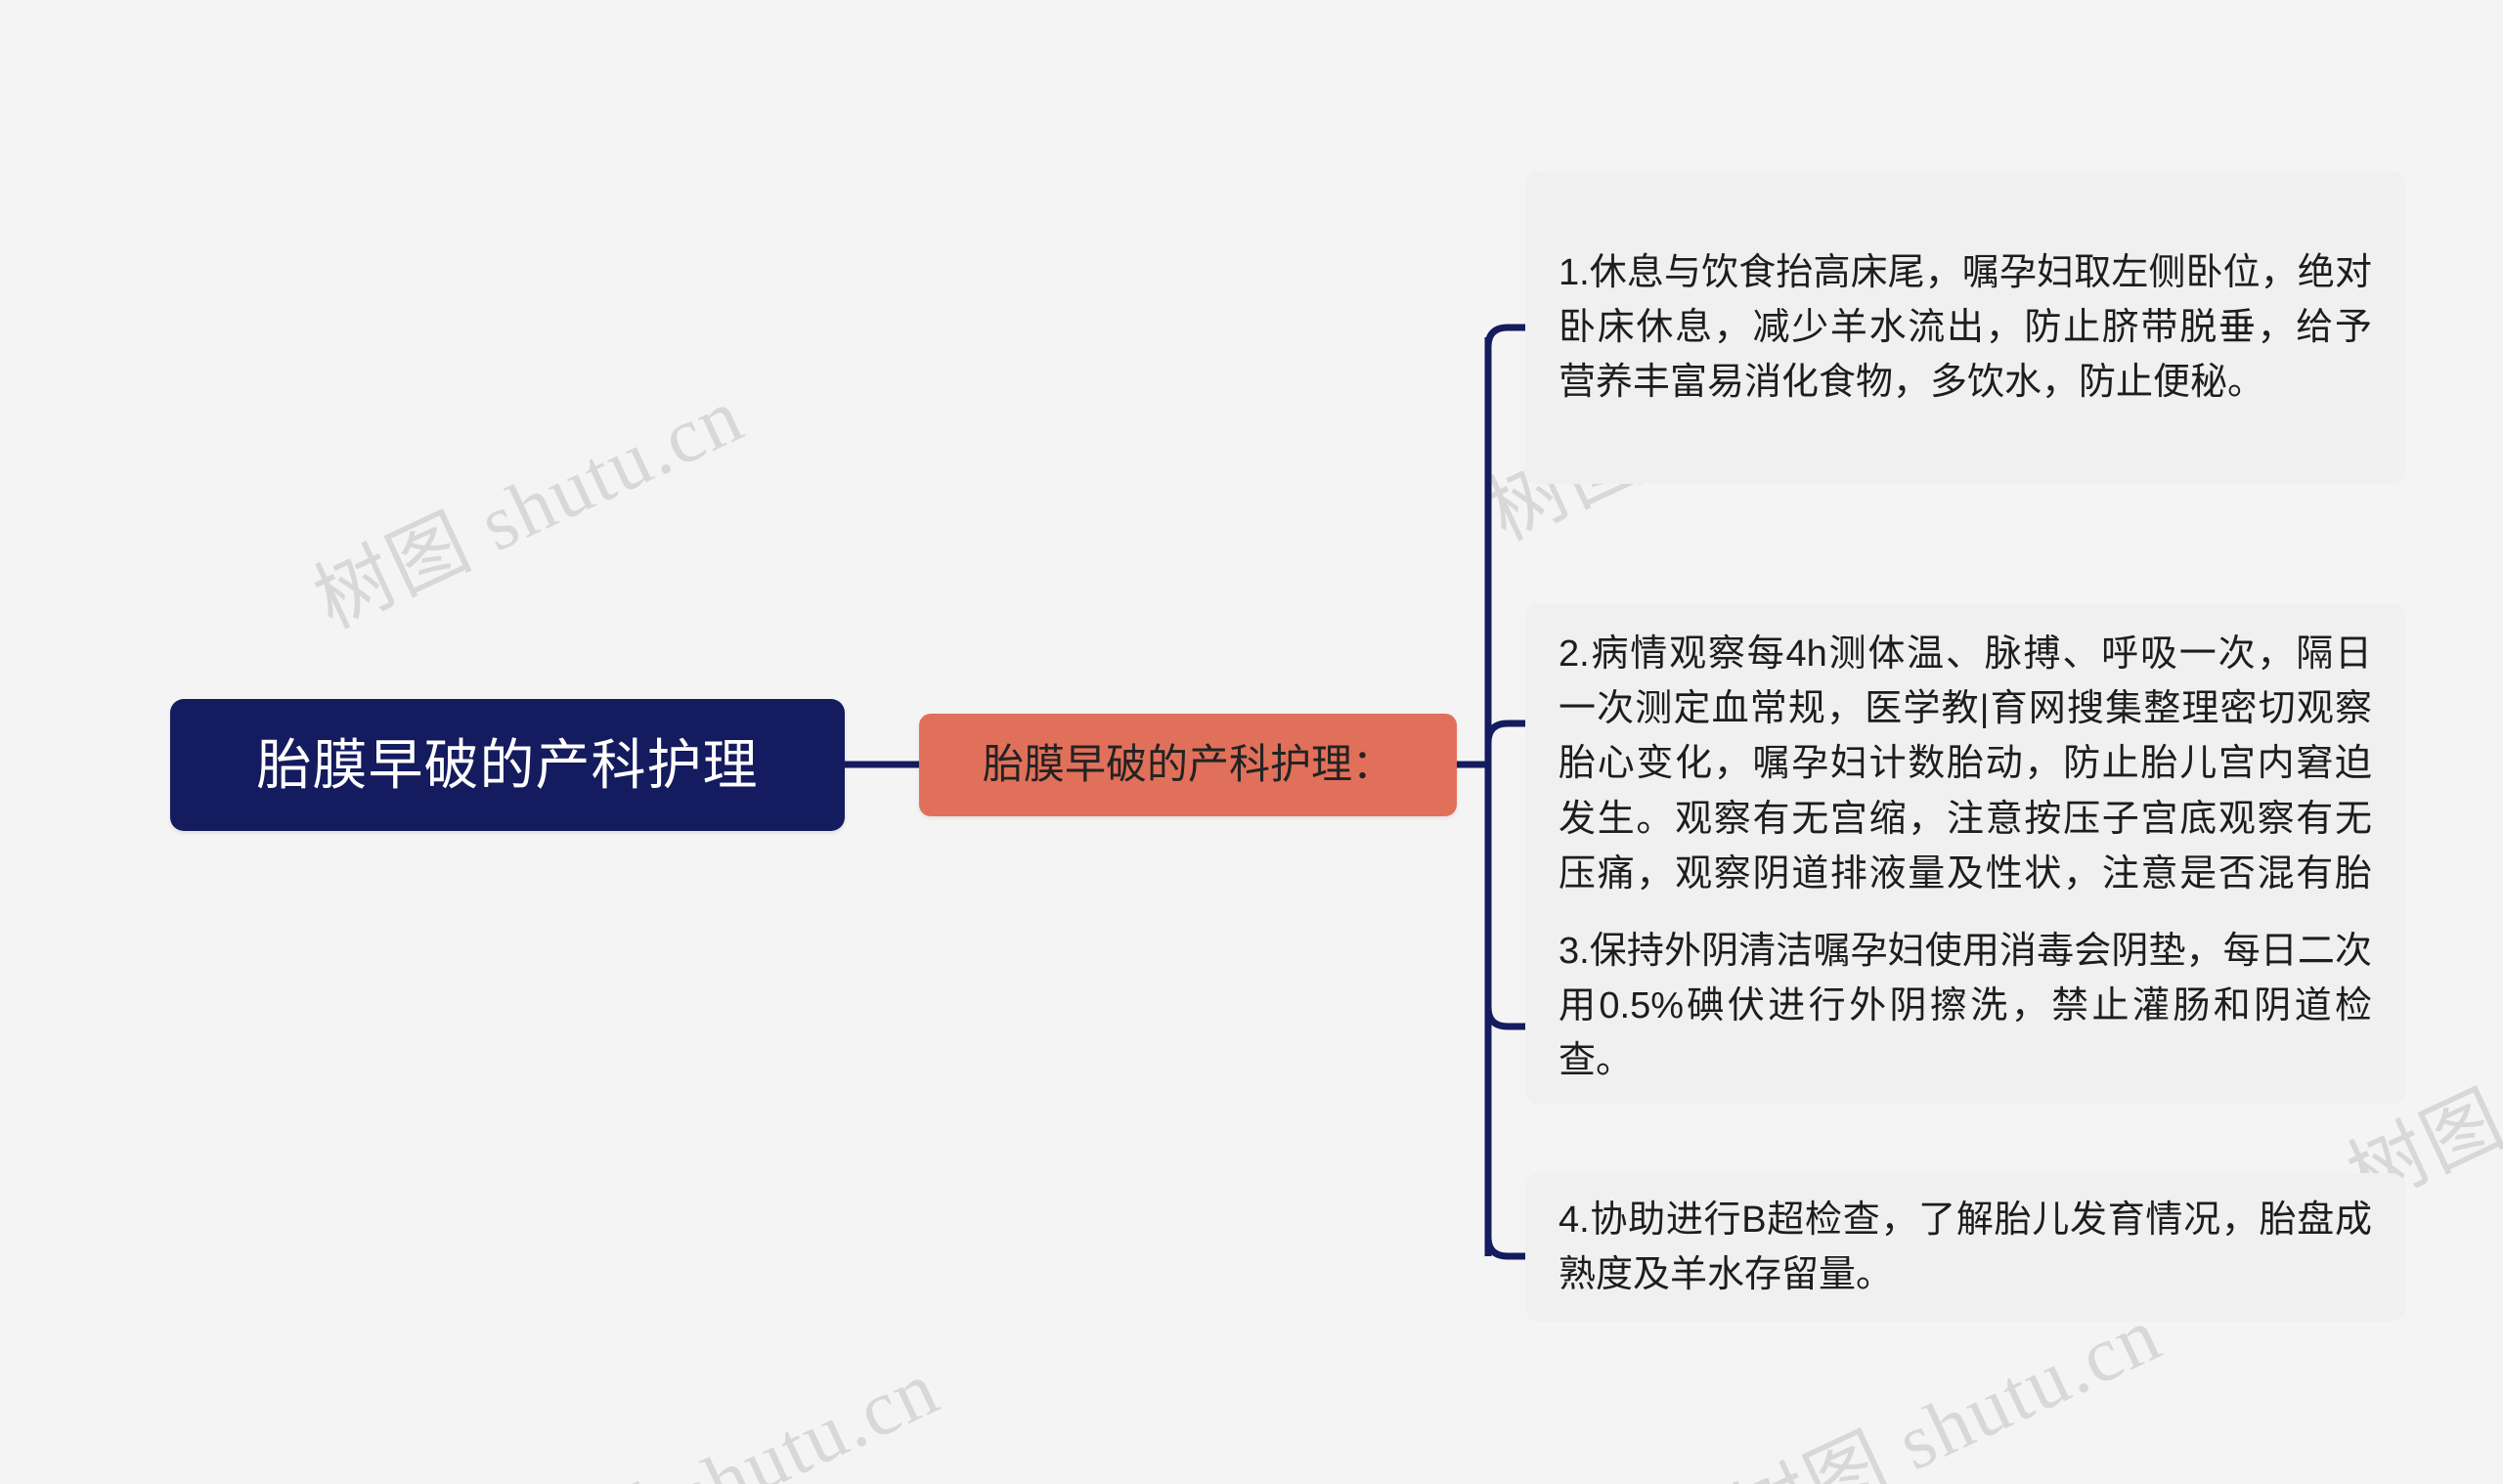 This screenshot has width=2503, height=1484. I want to click on root-node: 胎膜早破的产科护理, so click(507, 765).